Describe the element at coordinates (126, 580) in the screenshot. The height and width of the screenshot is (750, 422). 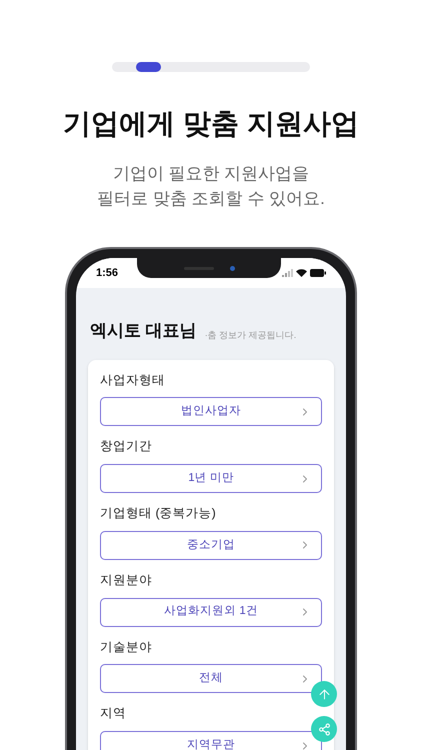
I see `filter-label: 지원분야` at that location.